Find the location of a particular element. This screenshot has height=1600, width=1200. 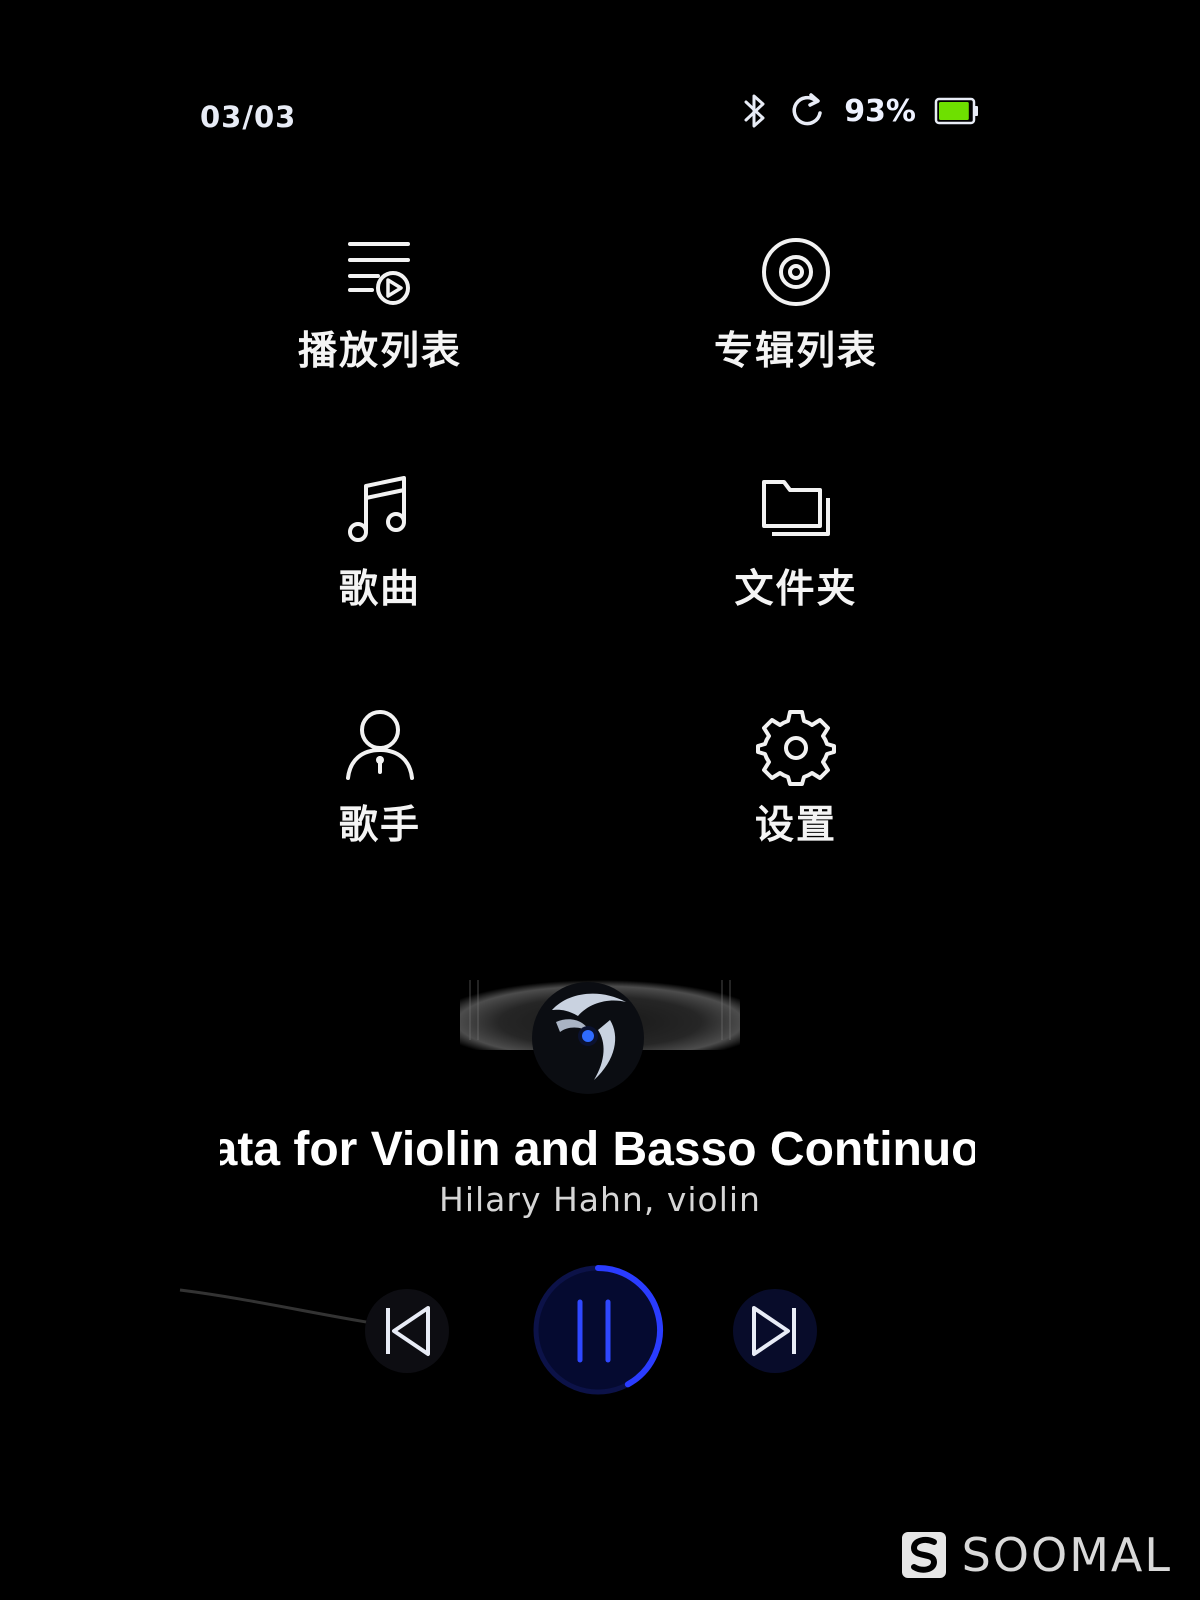

artist-icon is located at coordinates (380, 745).